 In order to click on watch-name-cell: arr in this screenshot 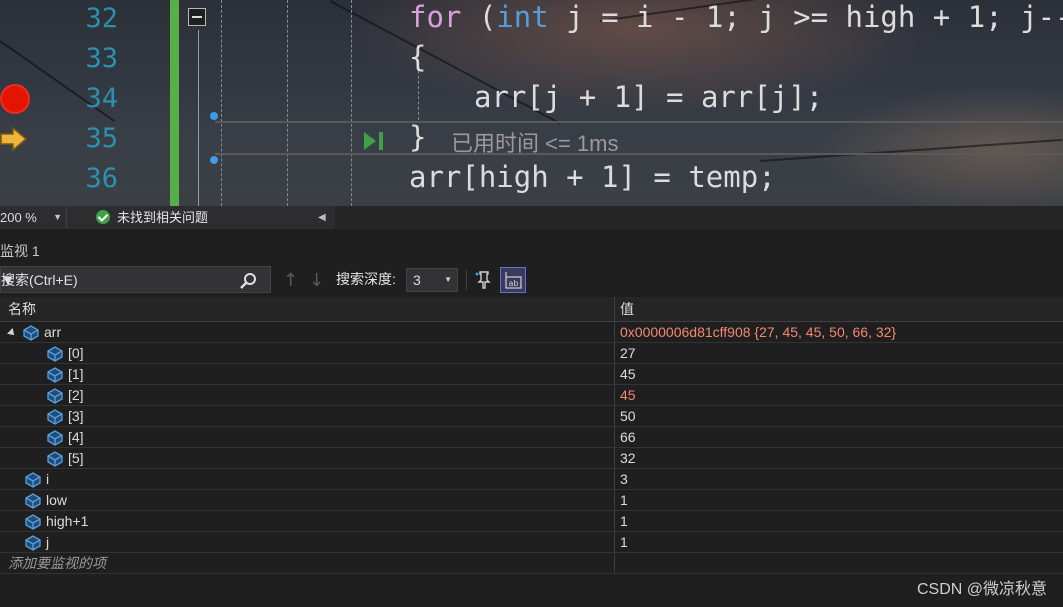, I will do `click(307, 332)`.